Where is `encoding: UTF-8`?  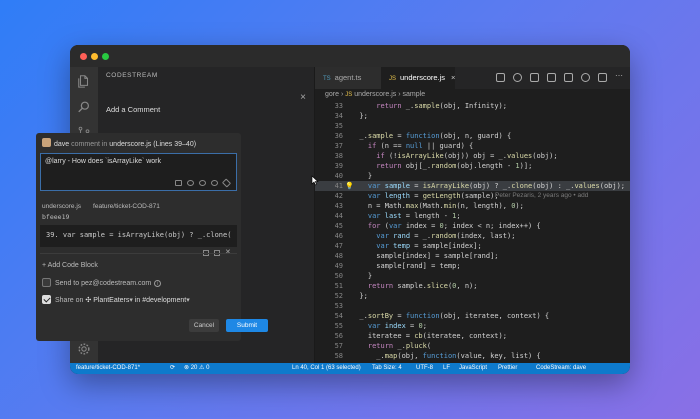 encoding: UTF-8 is located at coordinates (424, 368).